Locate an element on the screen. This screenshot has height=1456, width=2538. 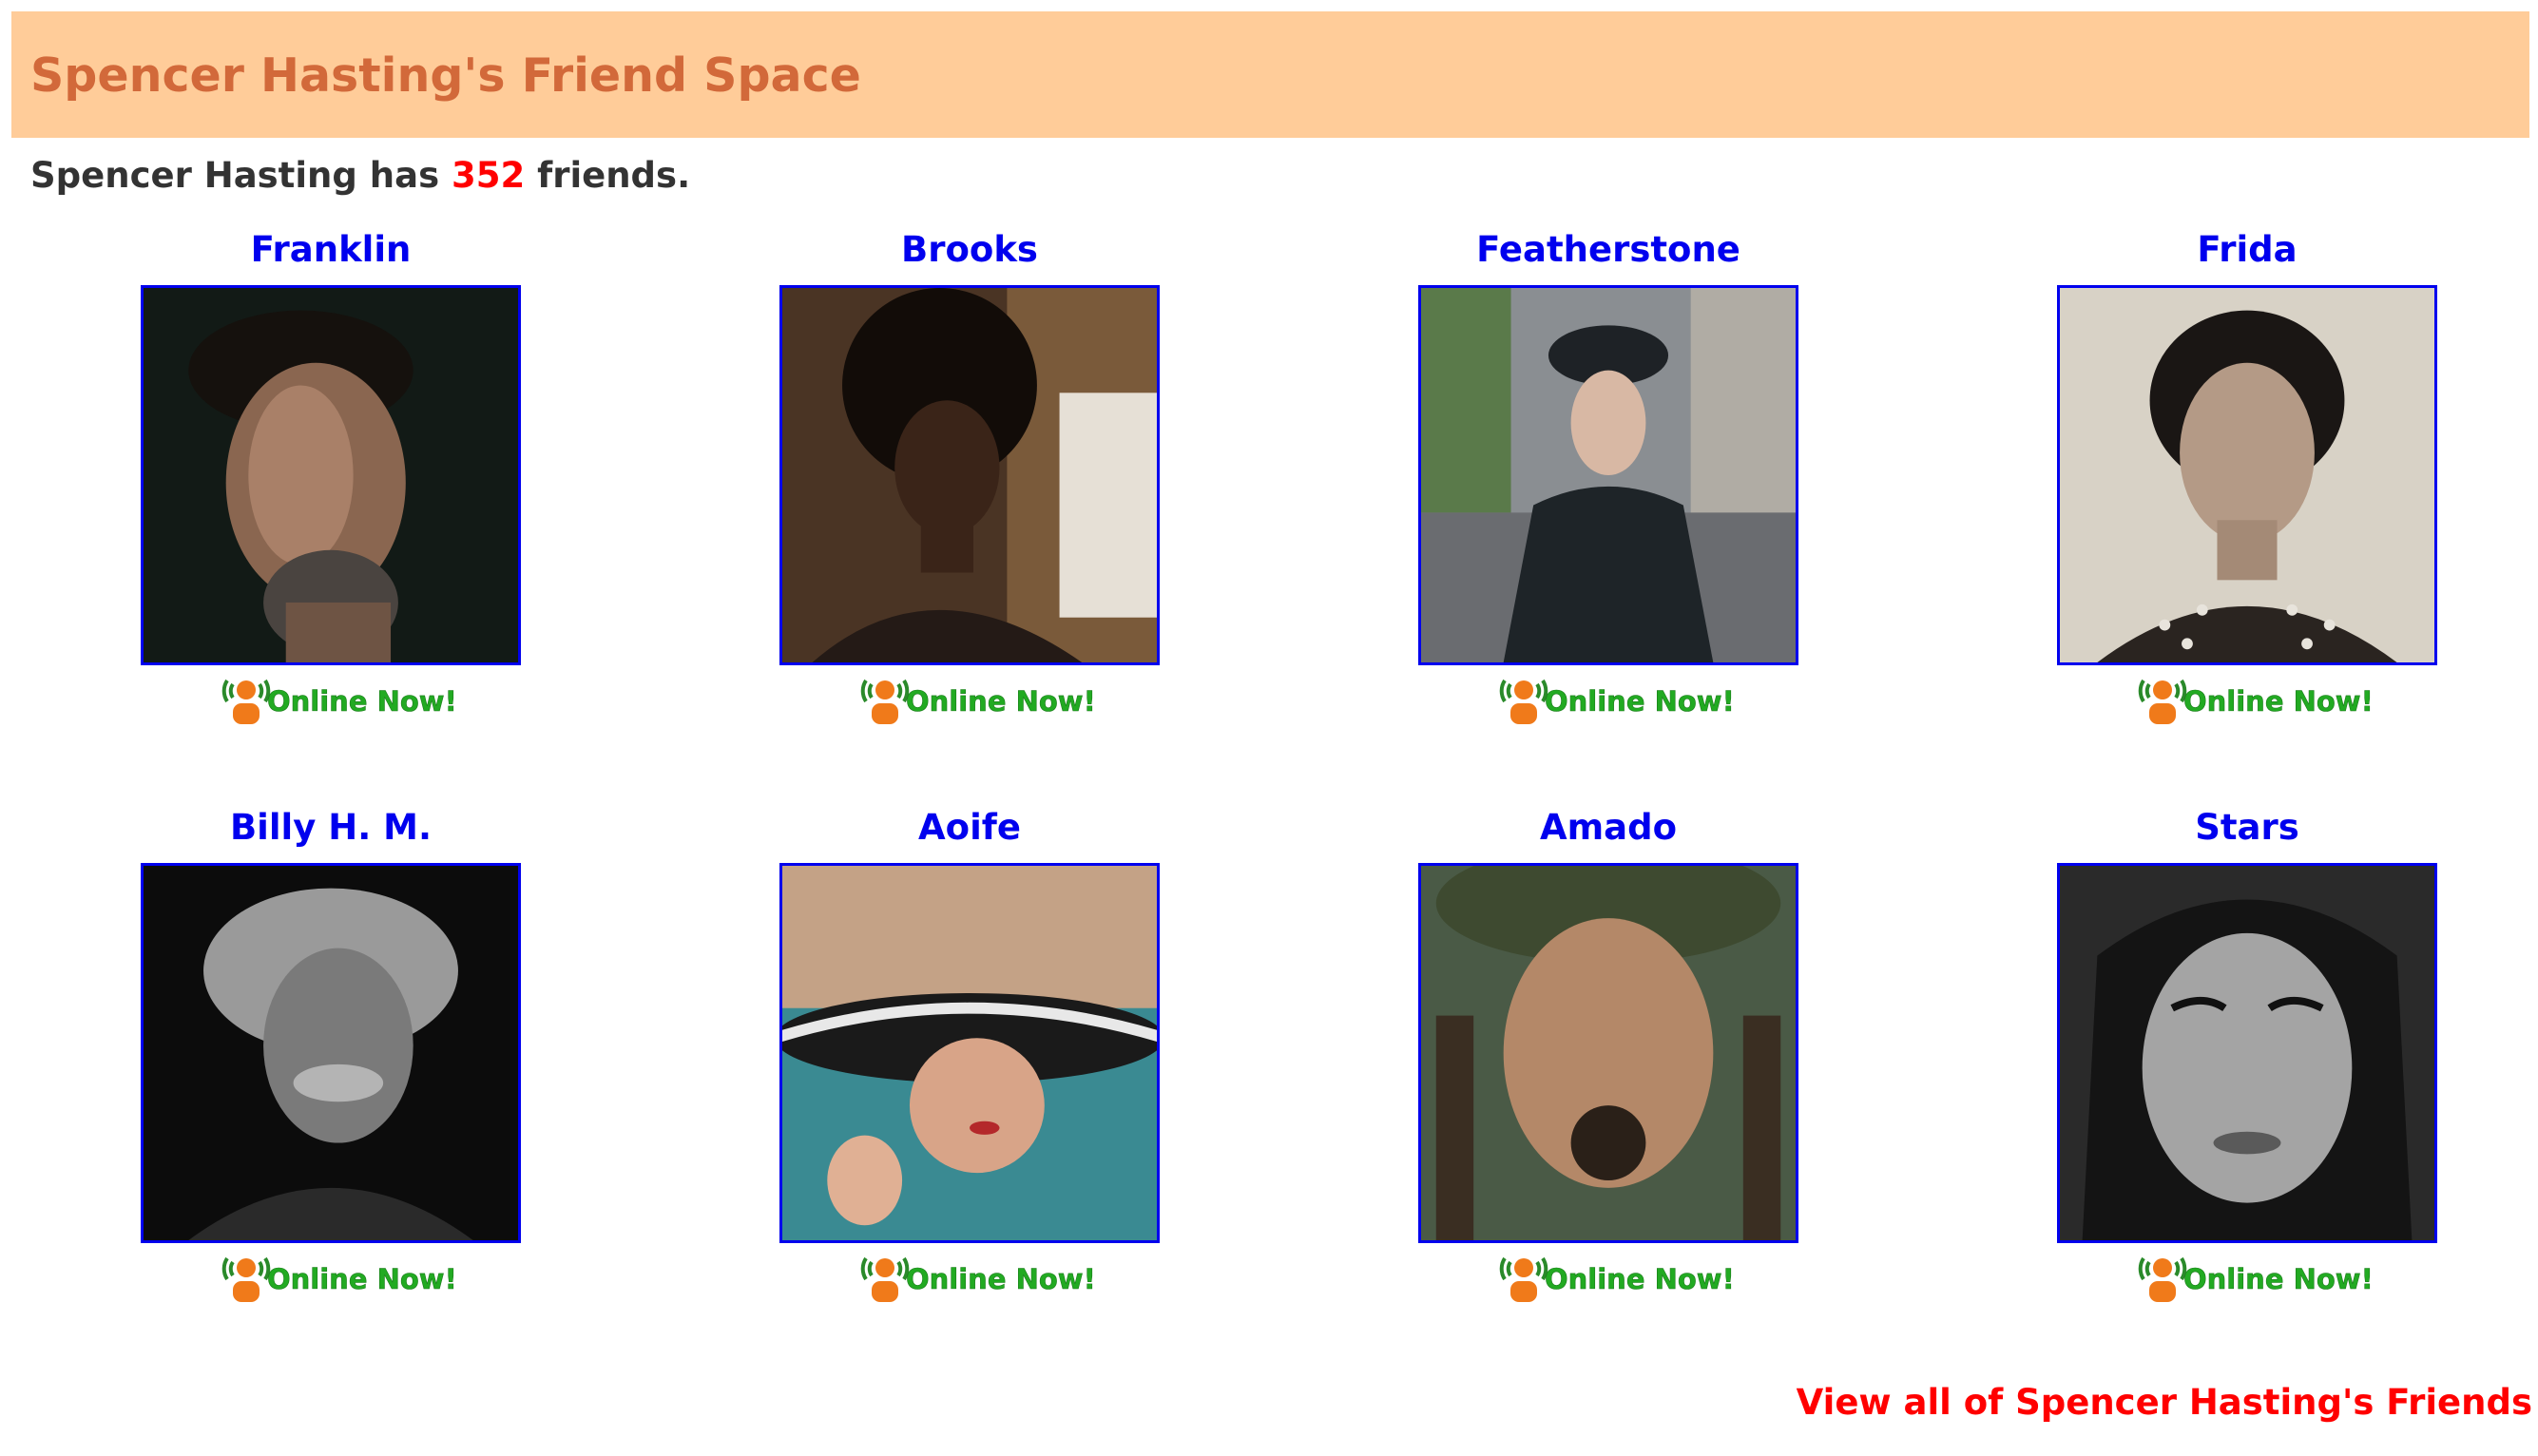
friend-name-link: Brooks is located at coordinates (970, 250).